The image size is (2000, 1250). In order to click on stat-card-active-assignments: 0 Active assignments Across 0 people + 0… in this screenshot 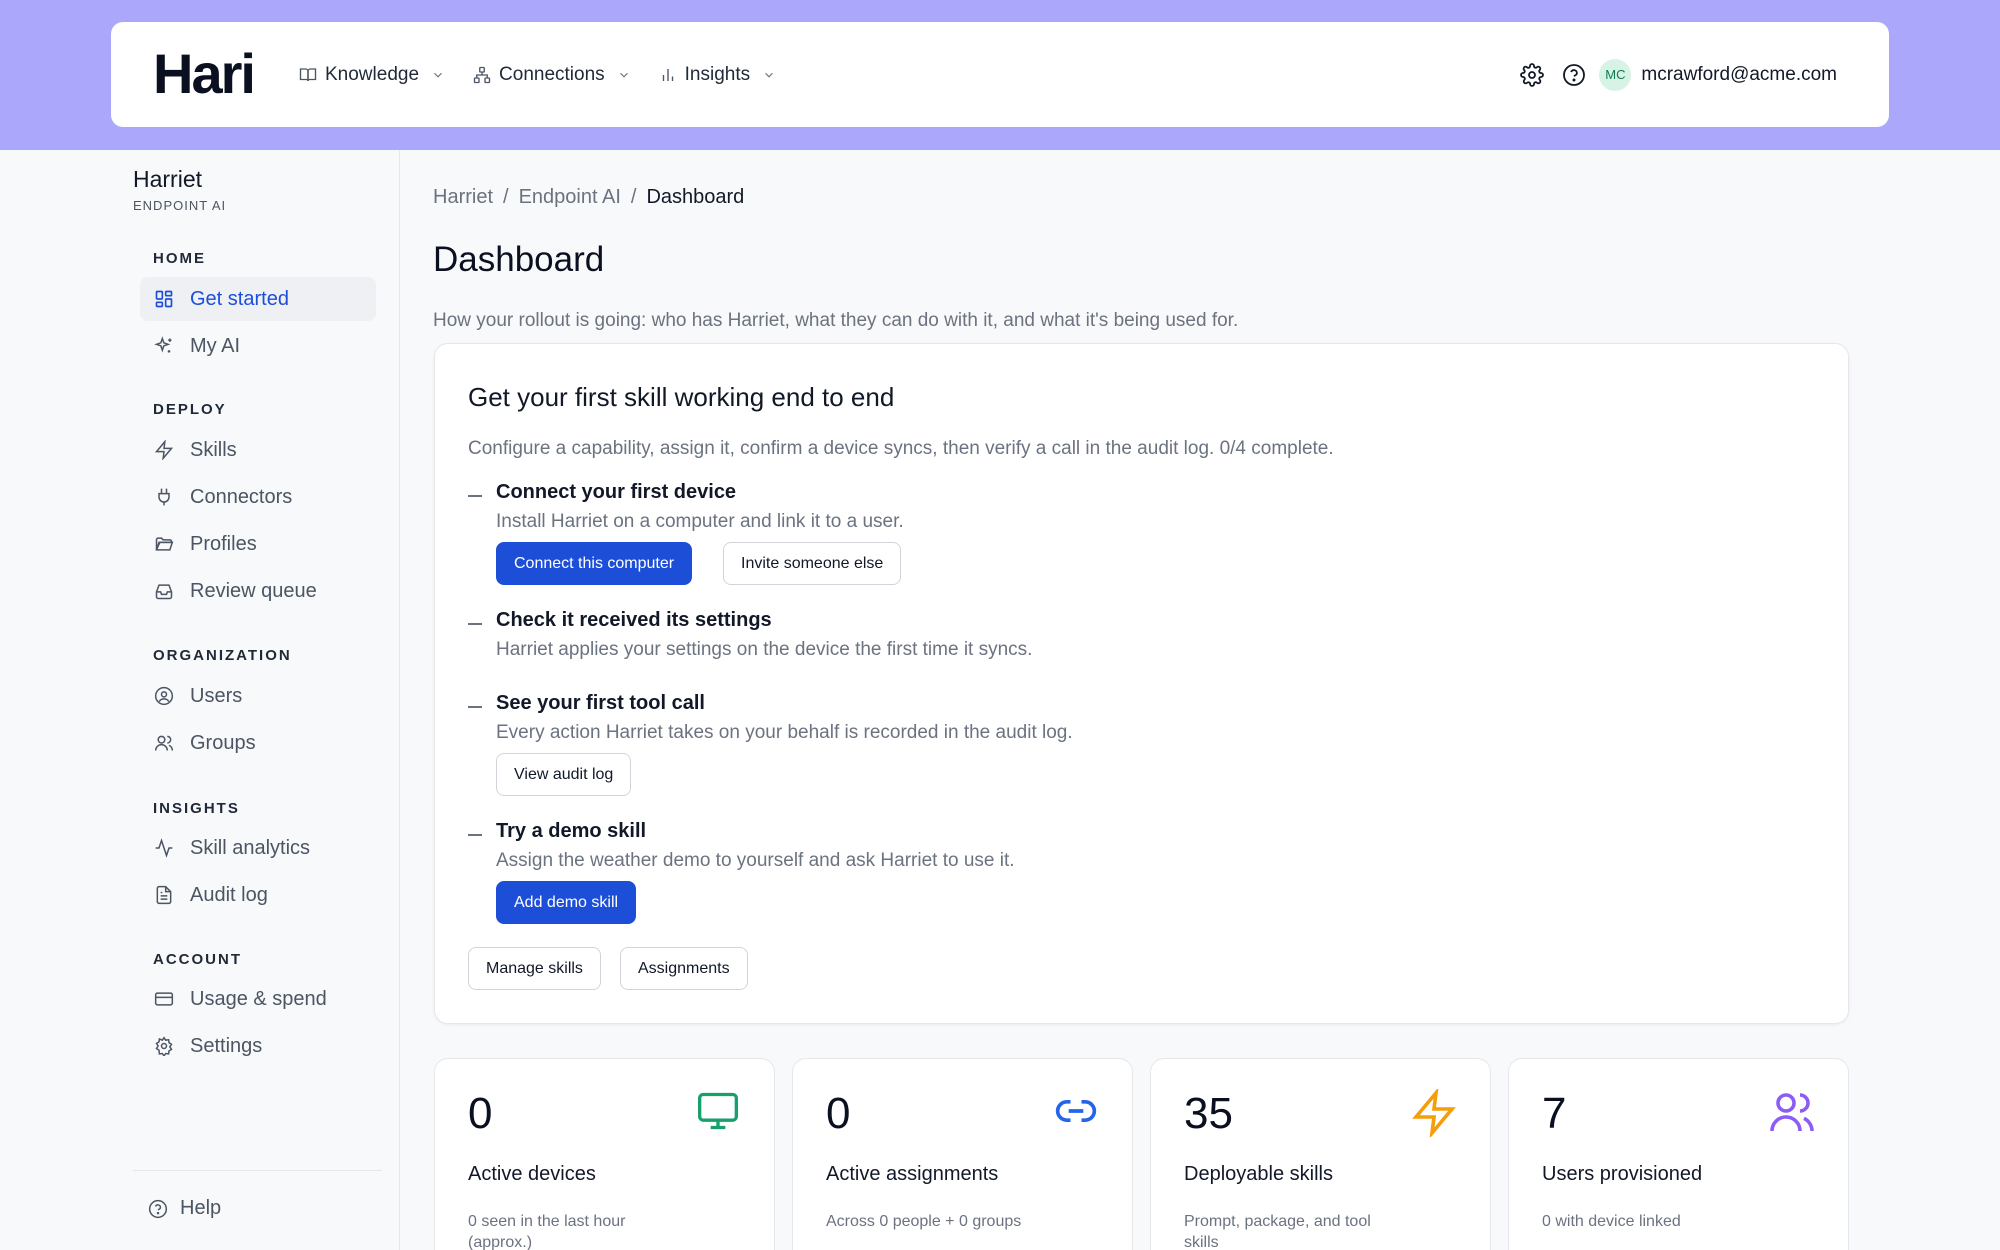, I will do `click(962, 1154)`.